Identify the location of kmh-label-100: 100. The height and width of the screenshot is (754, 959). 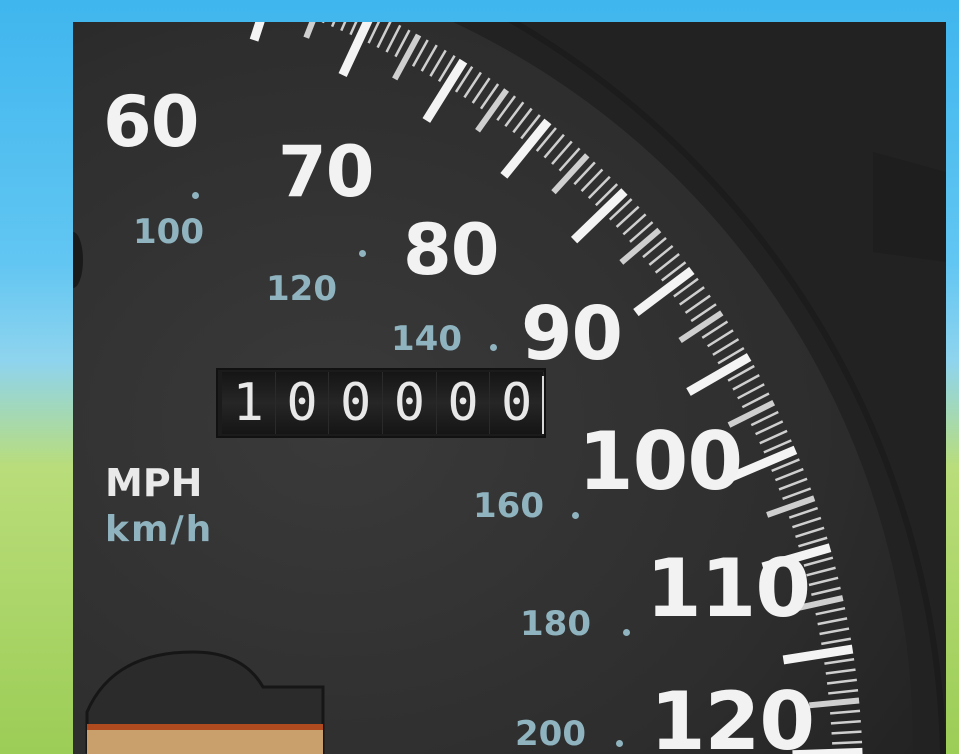
(168, 232).